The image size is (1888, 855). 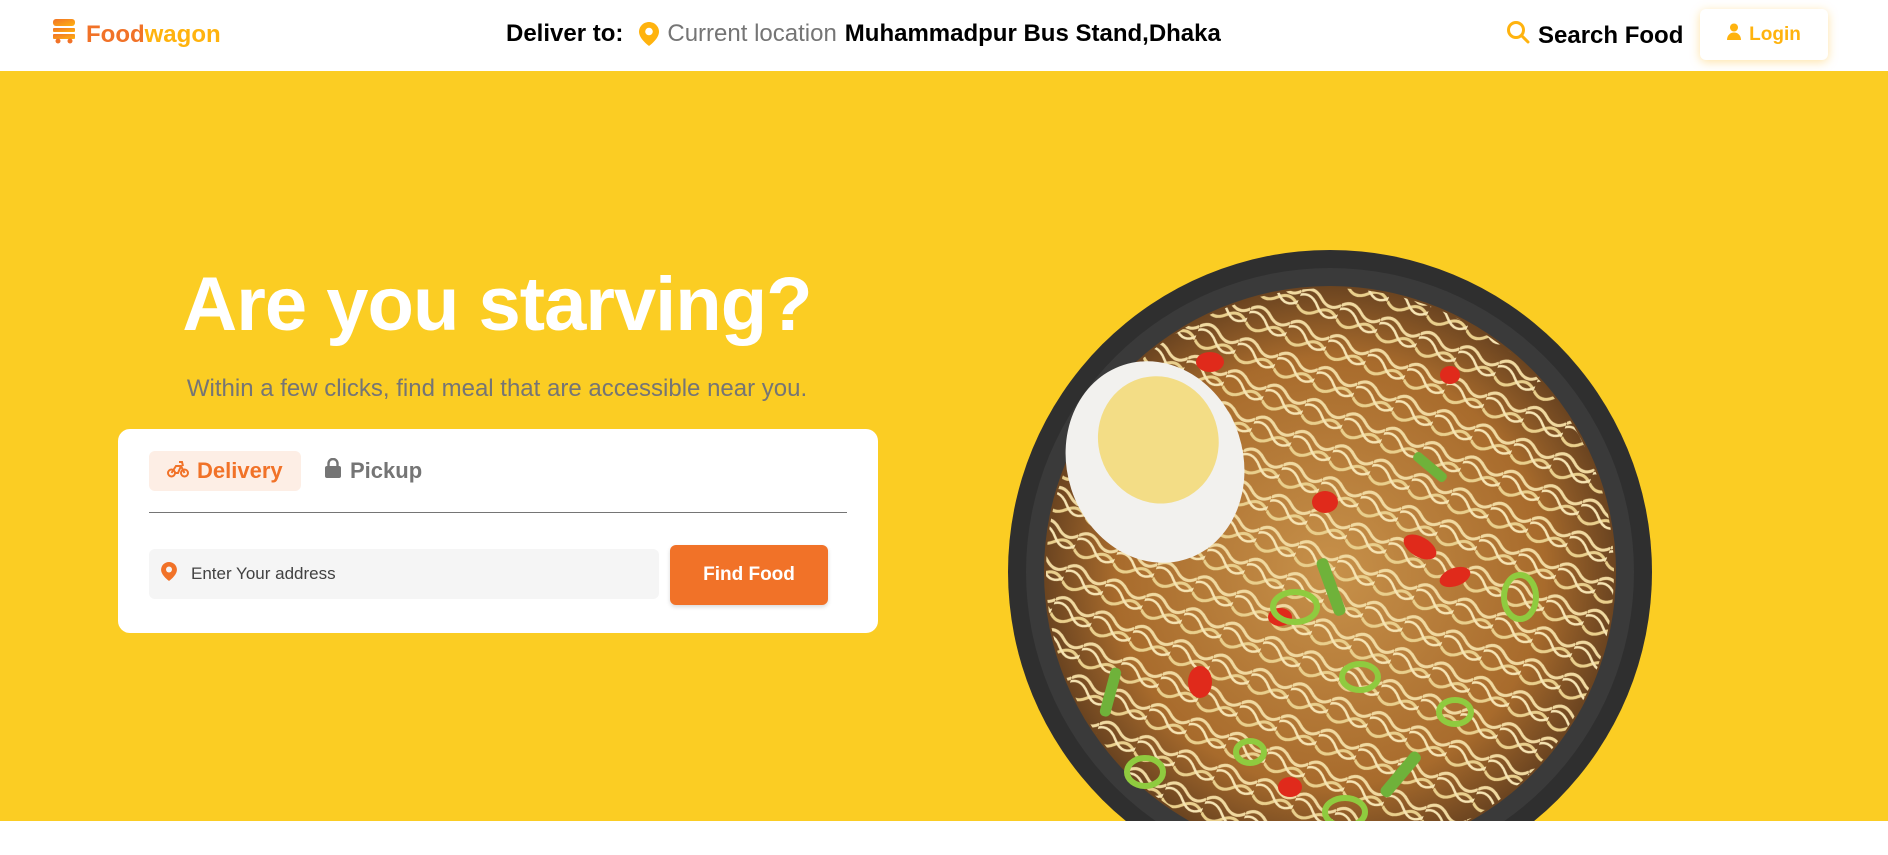 I want to click on brand-name-food: Food, so click(x=115, y=34).